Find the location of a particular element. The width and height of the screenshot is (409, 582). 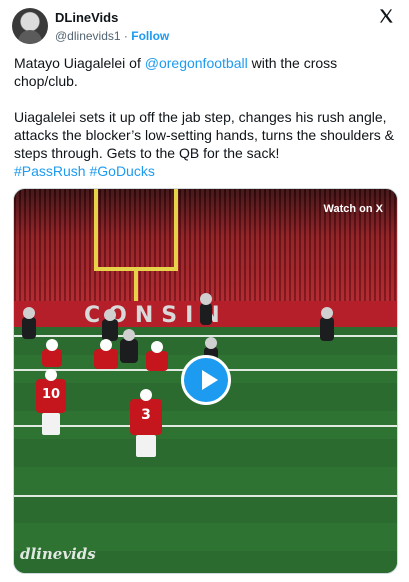

tweet-header: DLineVids @dlinevids1 · Follow is located at coordinates (205, 26).